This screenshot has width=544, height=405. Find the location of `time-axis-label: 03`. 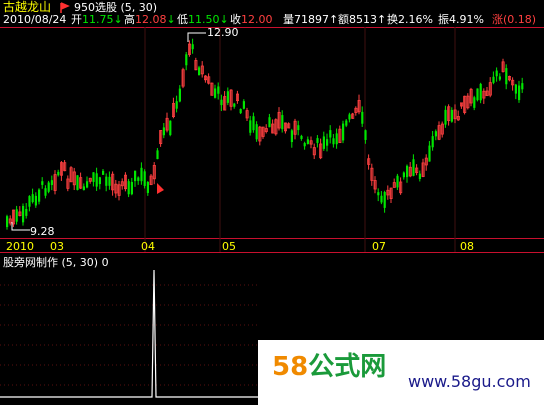

time-axis-label: 03 is located at coordinates (57, 246).